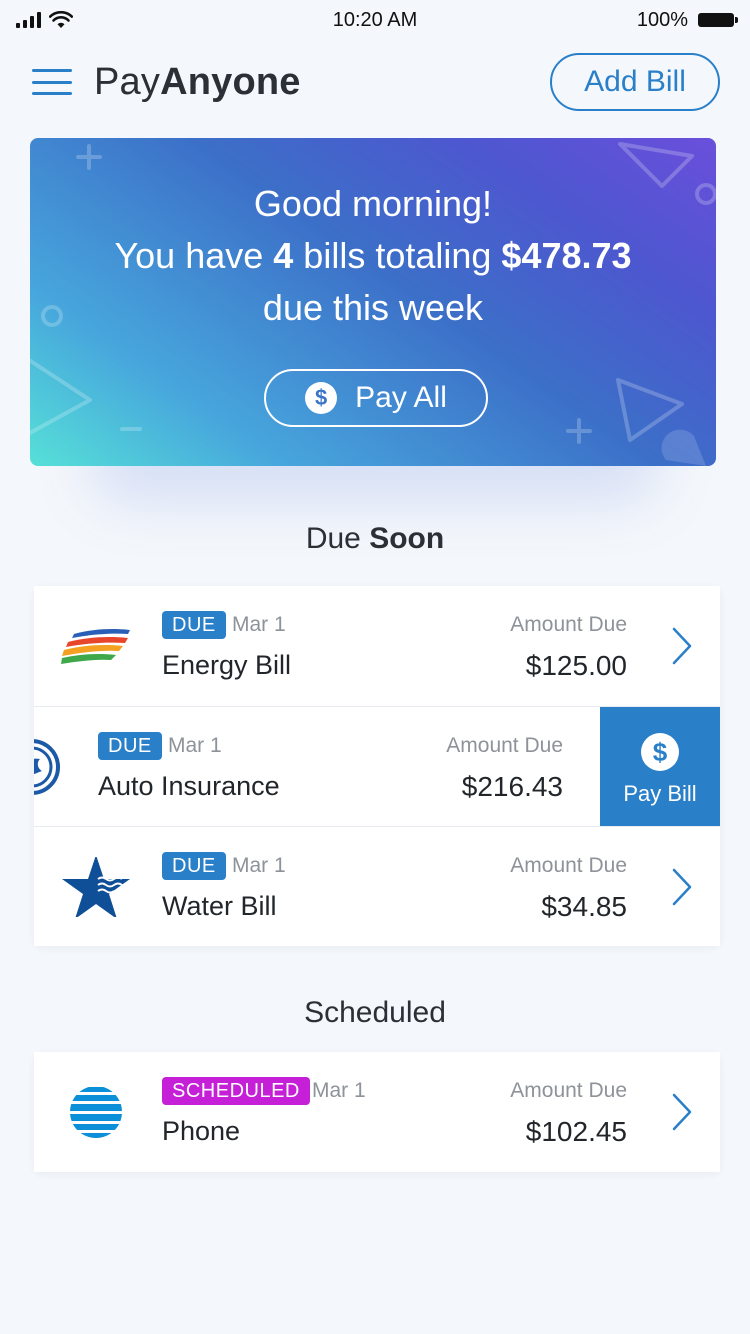  I want to click on scheduled-badge: SCHEDULED, so click(236, 1091).